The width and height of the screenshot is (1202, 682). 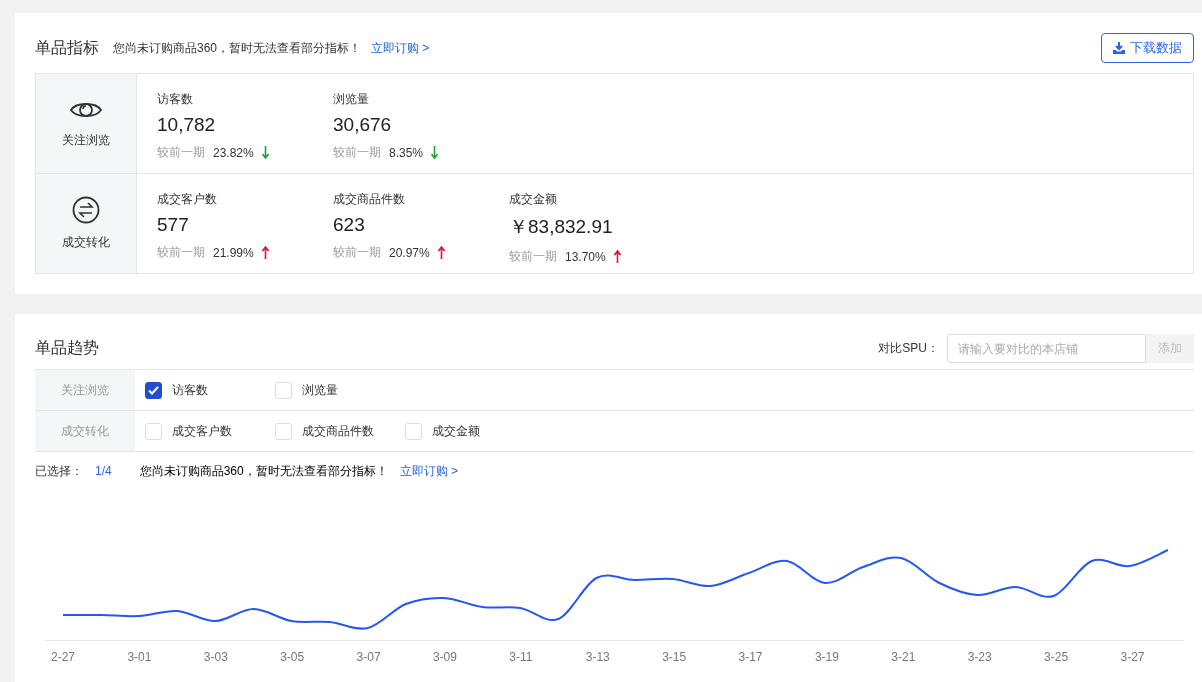 I want to click on filter-label: 关注浏览, so click(x=85, y=390).